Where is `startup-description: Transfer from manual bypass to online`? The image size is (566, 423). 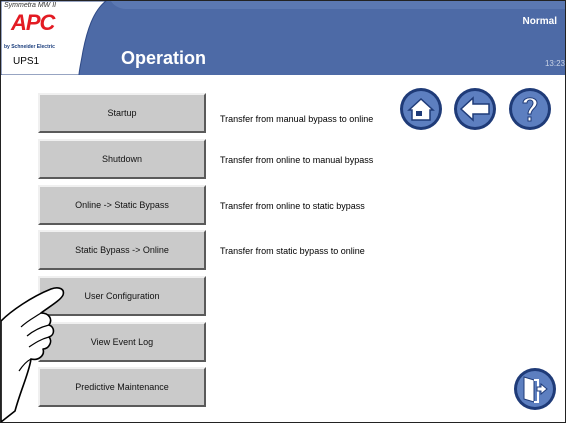 startup-description: Transfer from manual bypass to online is located at coordinates (297, 119).